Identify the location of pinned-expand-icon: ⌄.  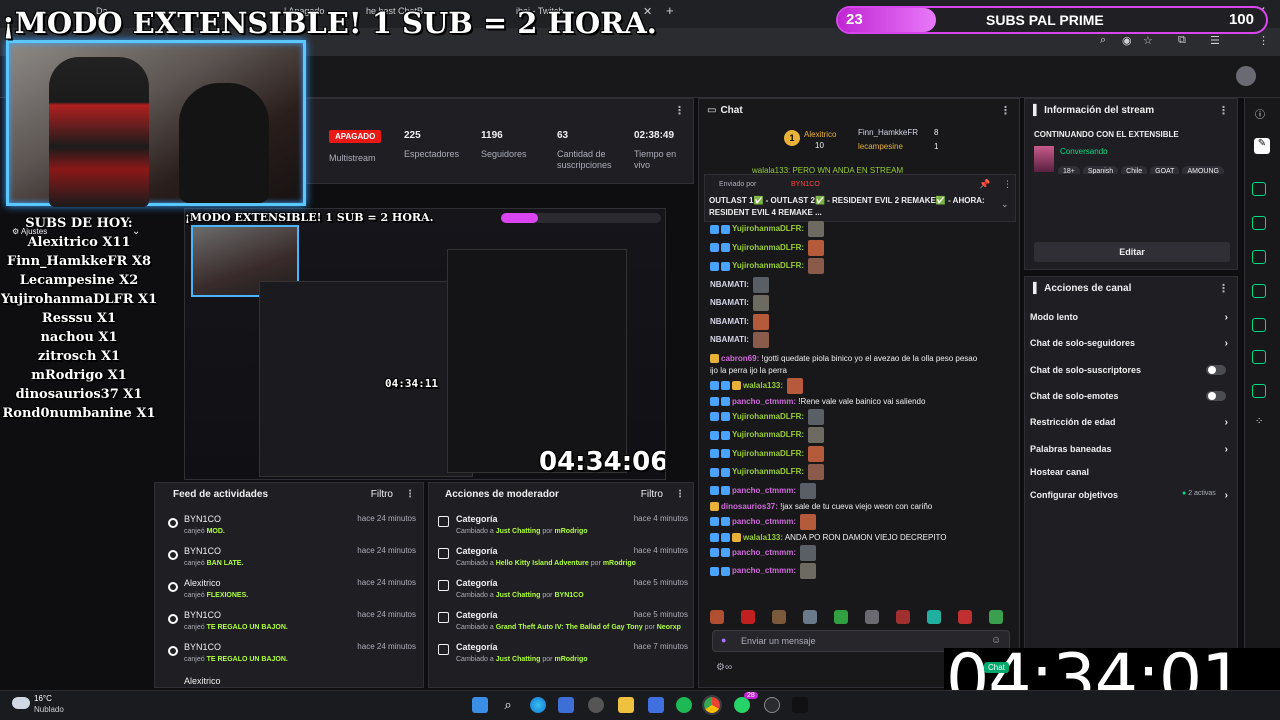
(1005, 204).